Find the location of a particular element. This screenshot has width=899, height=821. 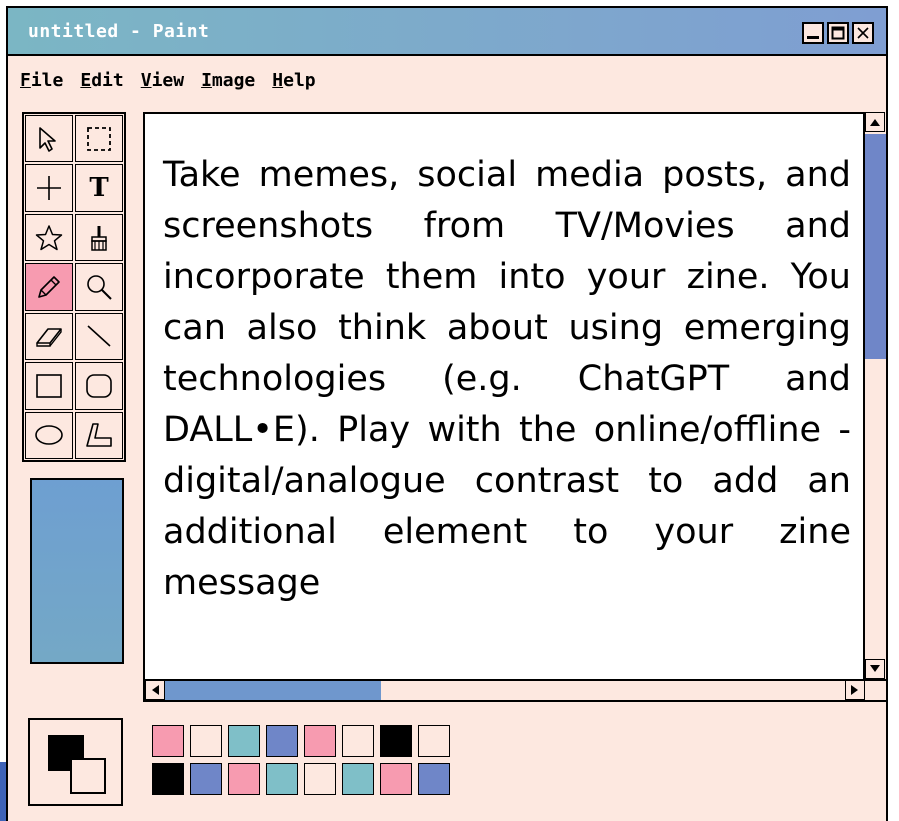

background-color is located at coordinates (88, 776).